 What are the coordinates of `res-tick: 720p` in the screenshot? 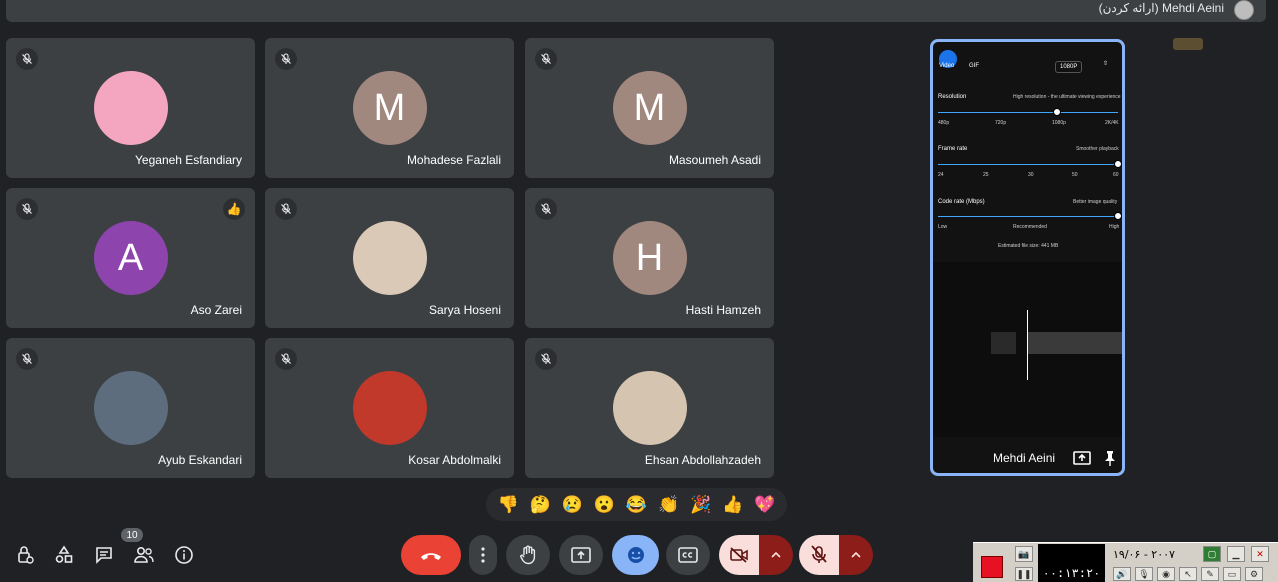 It's located at (1001, 123).